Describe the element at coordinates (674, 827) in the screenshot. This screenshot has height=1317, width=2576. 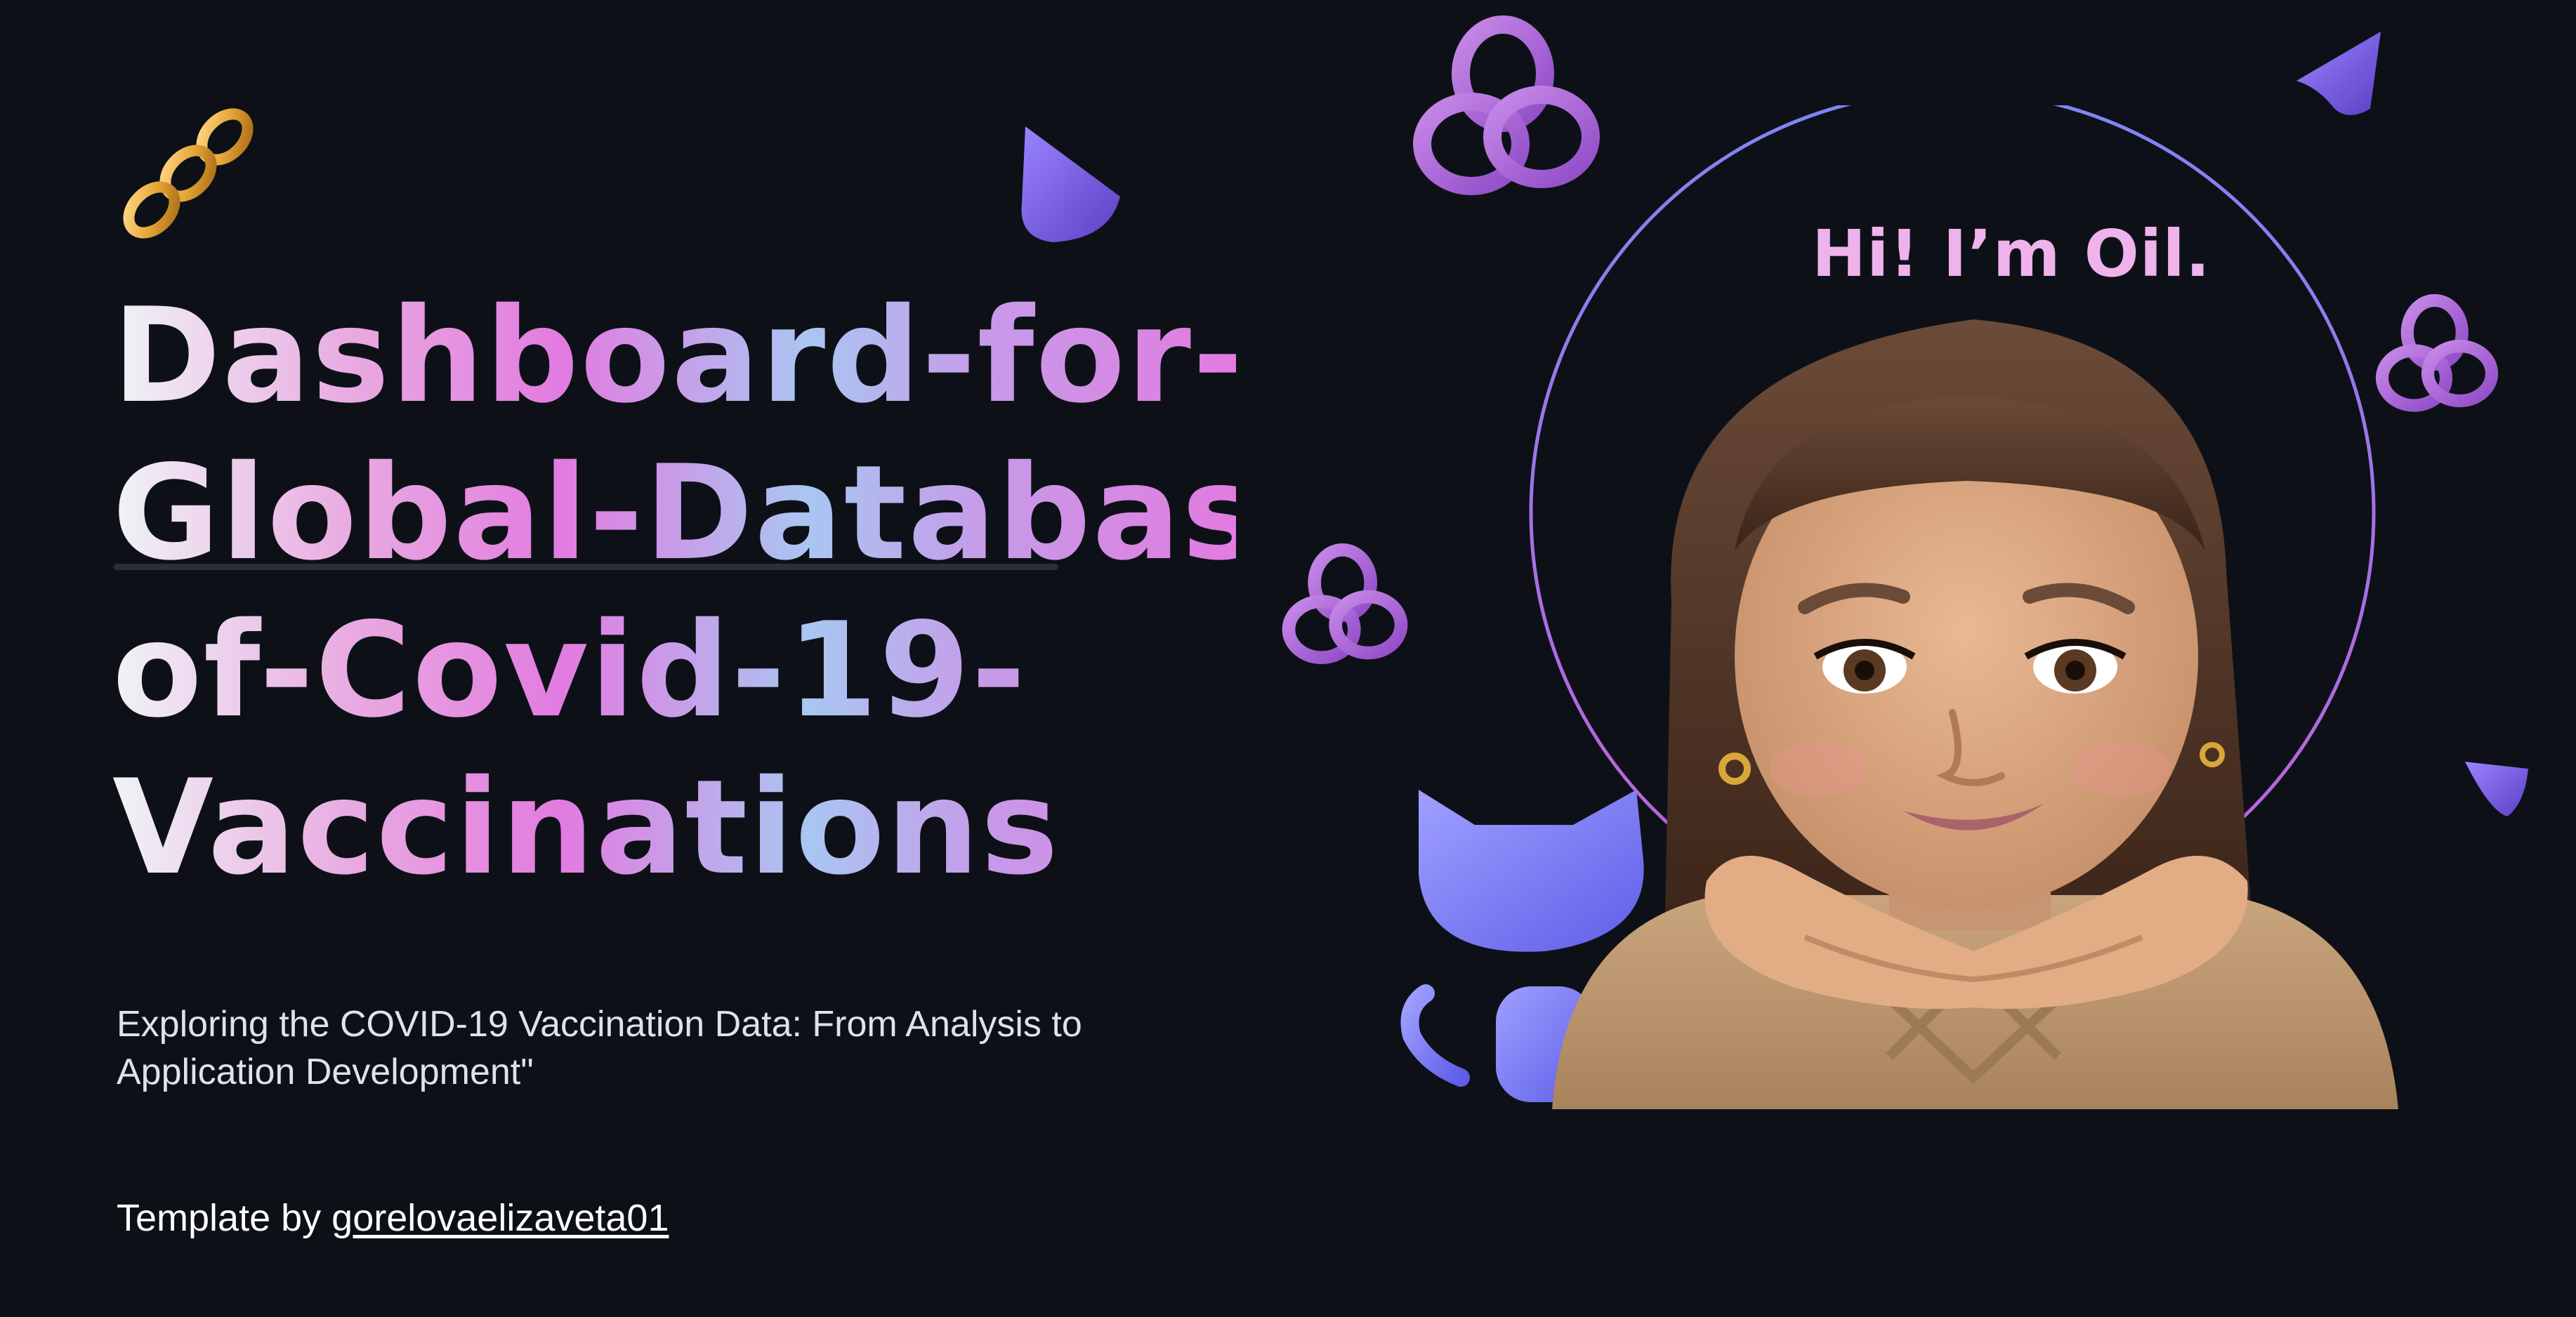
I see `title-line-4: Vaccinations` at that location.